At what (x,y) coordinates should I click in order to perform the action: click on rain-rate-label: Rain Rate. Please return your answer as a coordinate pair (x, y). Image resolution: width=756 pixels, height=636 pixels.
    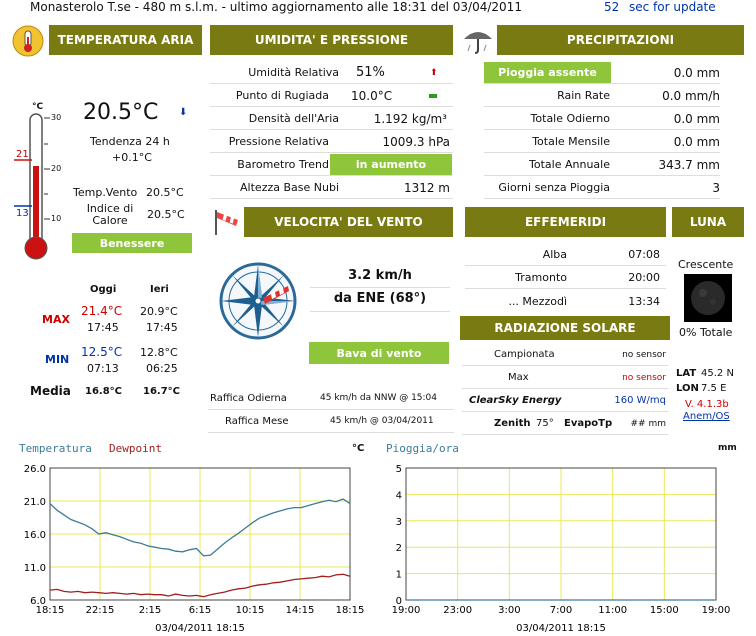
    Looking at the image, I should click on (583, 95).